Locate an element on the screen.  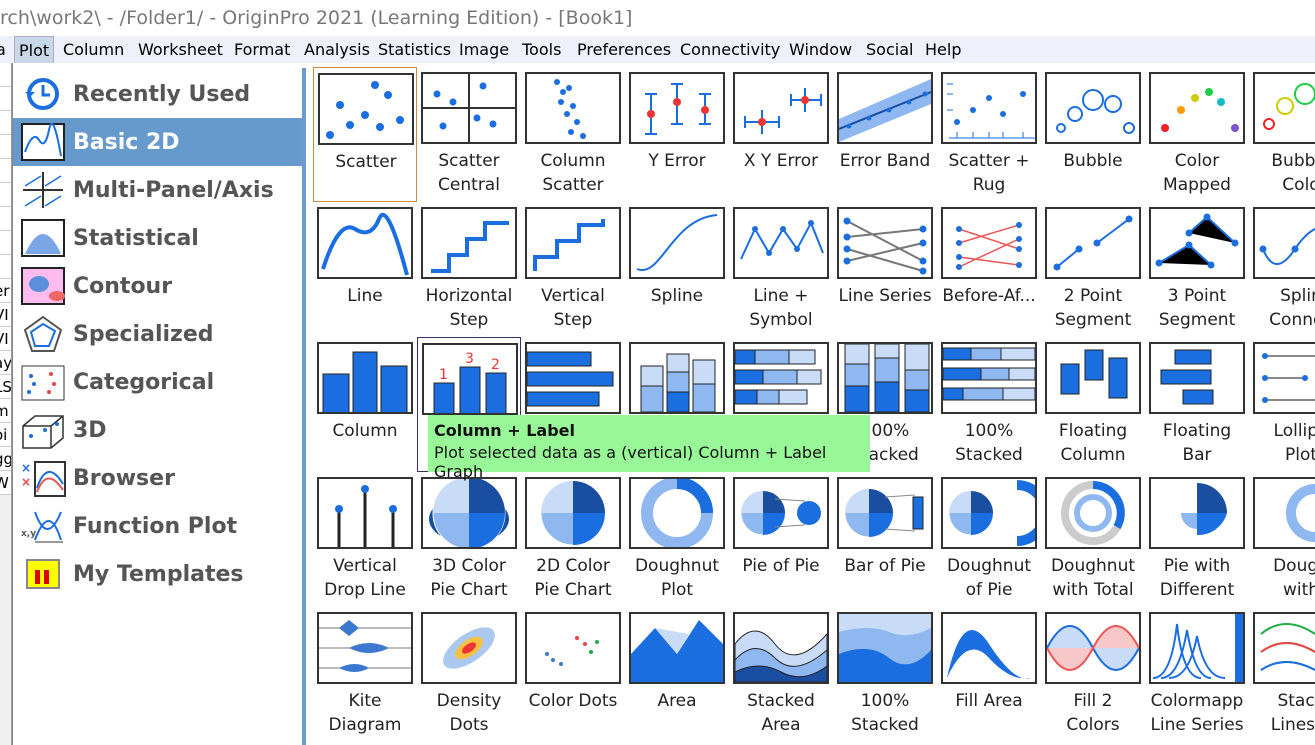
menu-help: Help is located at coordinates (943, 49).